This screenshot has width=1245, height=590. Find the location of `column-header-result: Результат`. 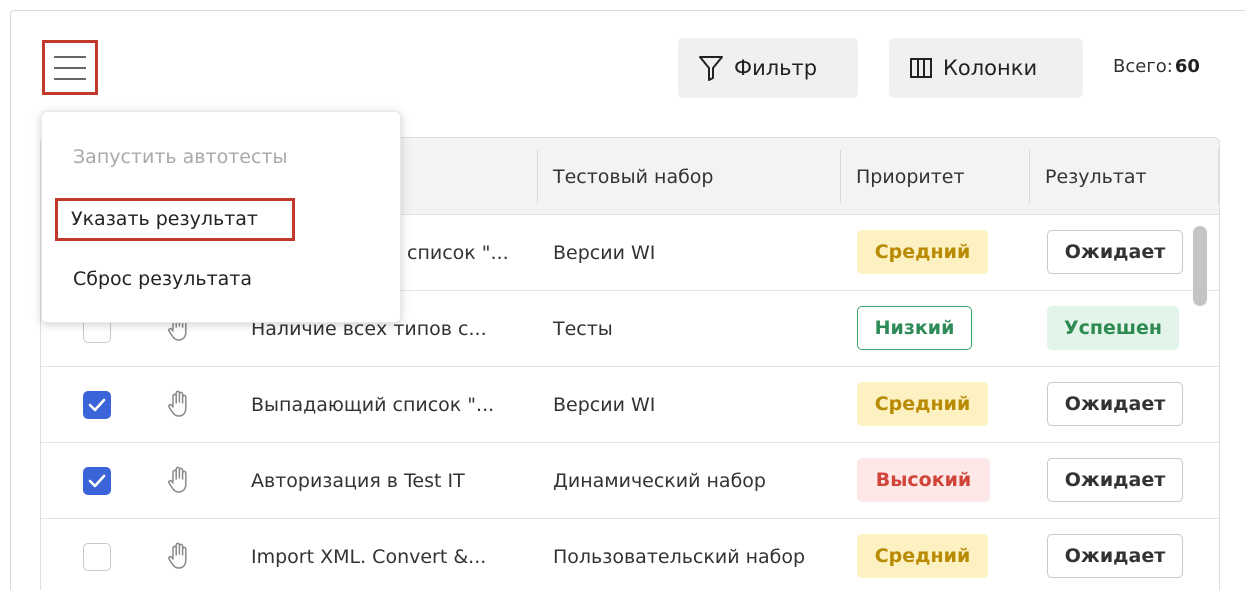

column-header-result: Результат is located at coordinates (1088, 176).